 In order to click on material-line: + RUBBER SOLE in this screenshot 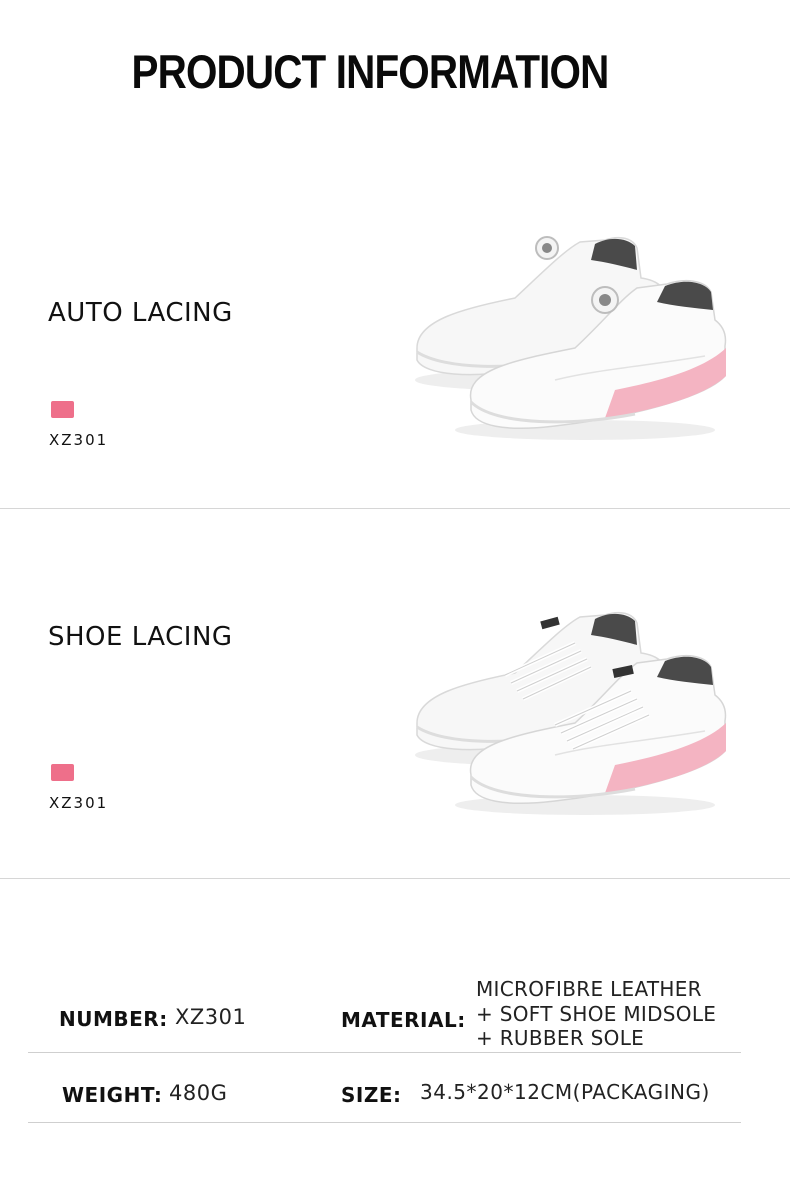, I will do `click(560, 1038)`.